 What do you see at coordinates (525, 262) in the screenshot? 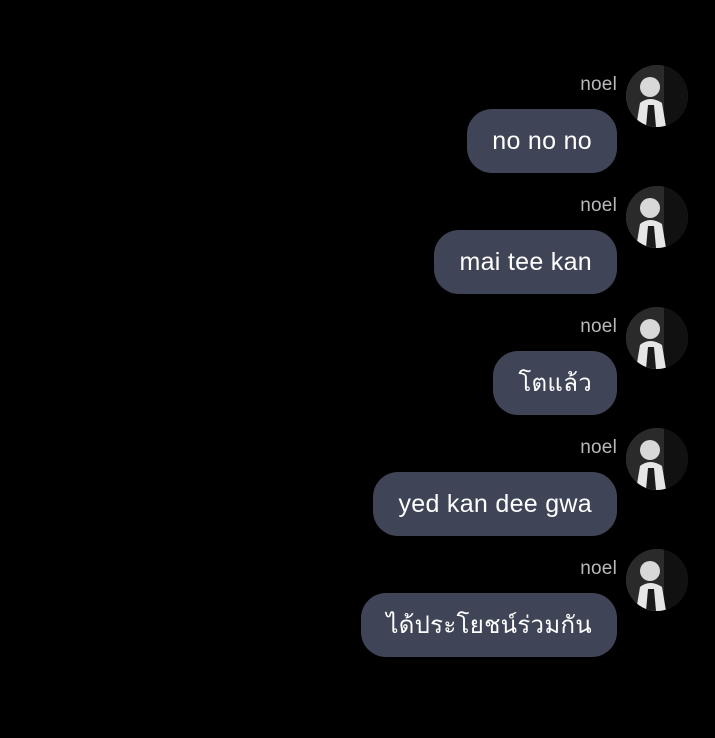
I see `message-bubble: mai tee kan` at bounding box center [525, 262].